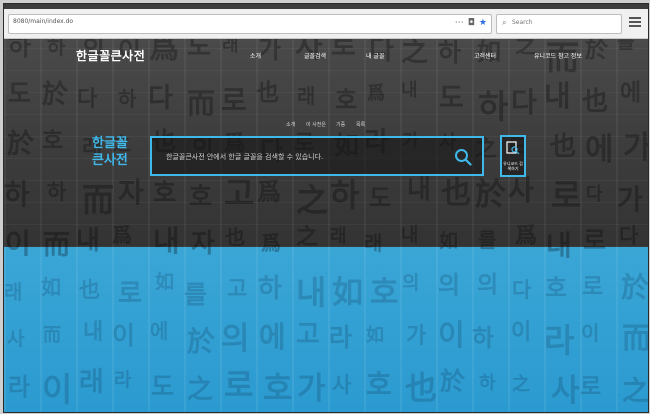 The height and width of the screenshot is (414, 650). What do you see at coordinates (558, 55) in the screenshot?
I see `nav-item-unicode-info: 유니코드 참고 정보` at bounding box center [558, 55].